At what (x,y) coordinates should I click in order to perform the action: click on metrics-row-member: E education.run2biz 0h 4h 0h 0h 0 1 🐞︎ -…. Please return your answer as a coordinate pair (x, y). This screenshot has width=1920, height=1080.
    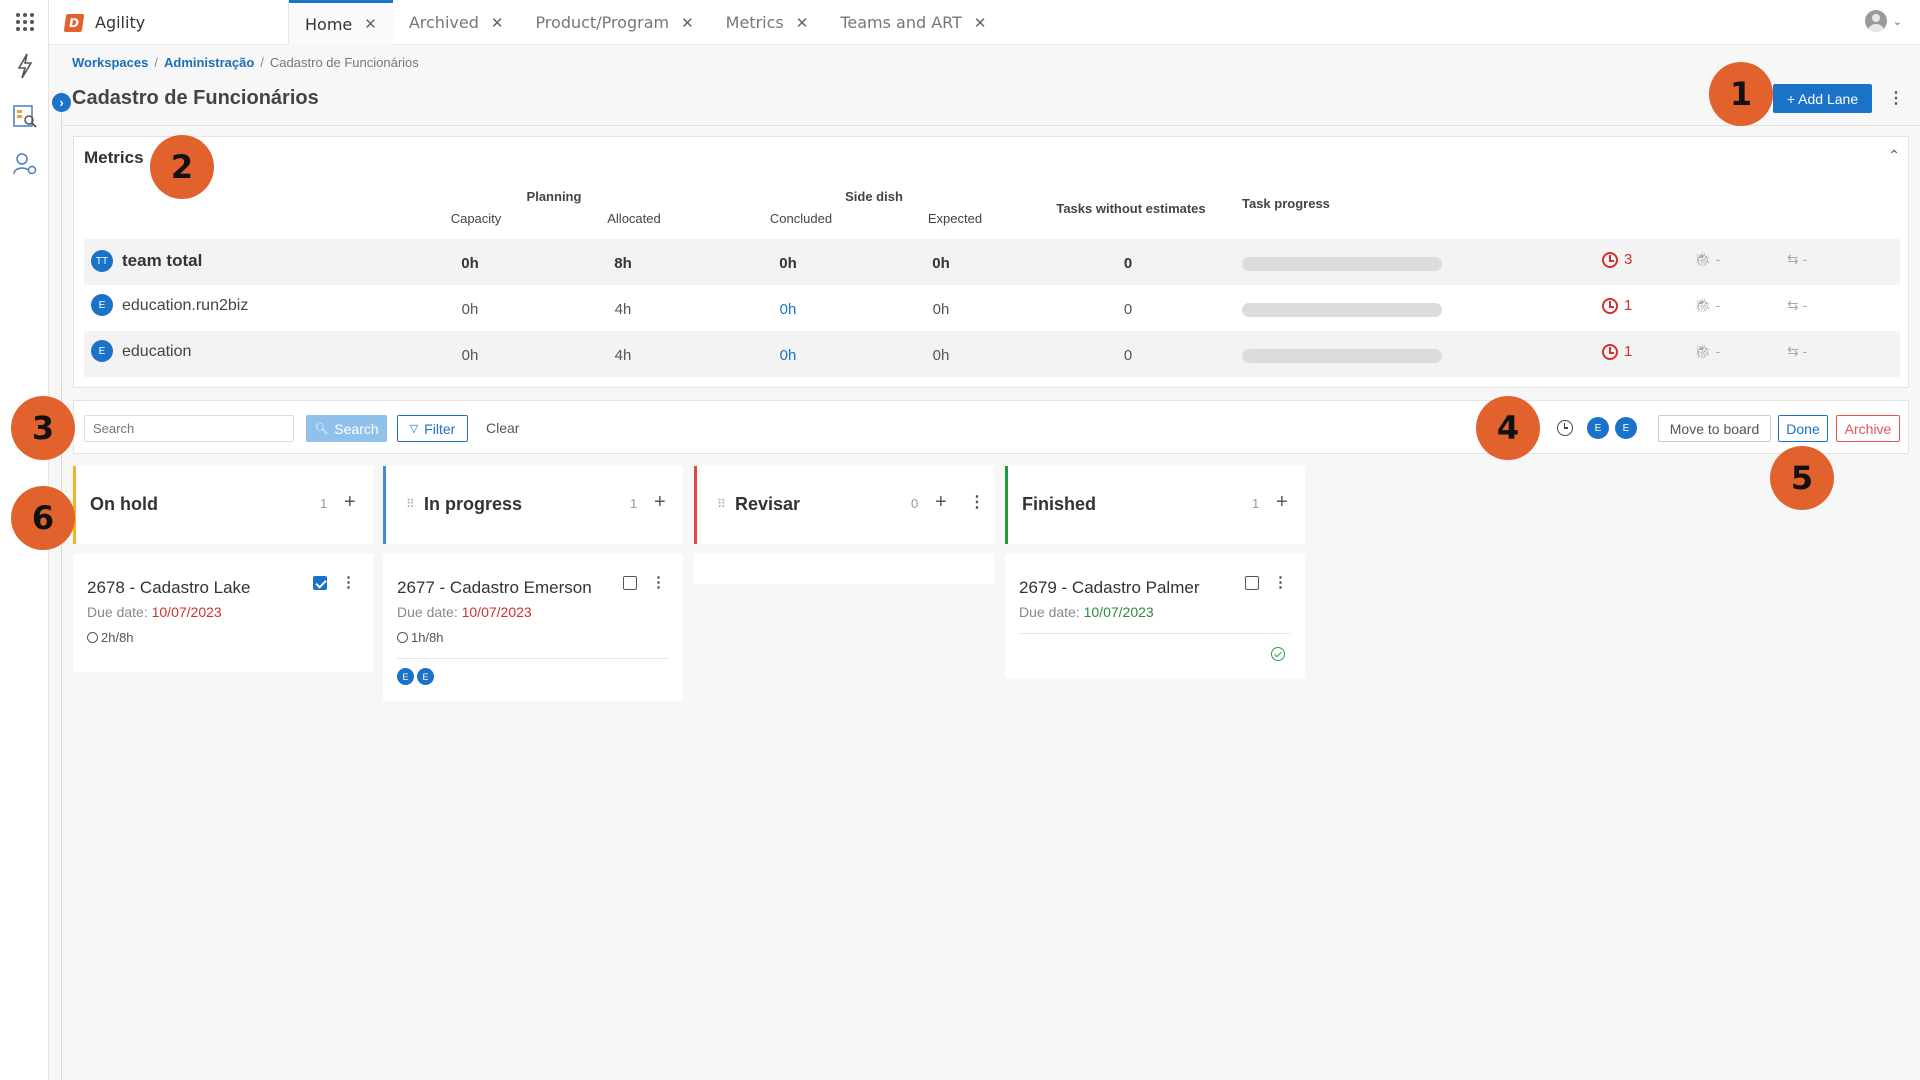
    Looking at the image, I should click on (992, 308).